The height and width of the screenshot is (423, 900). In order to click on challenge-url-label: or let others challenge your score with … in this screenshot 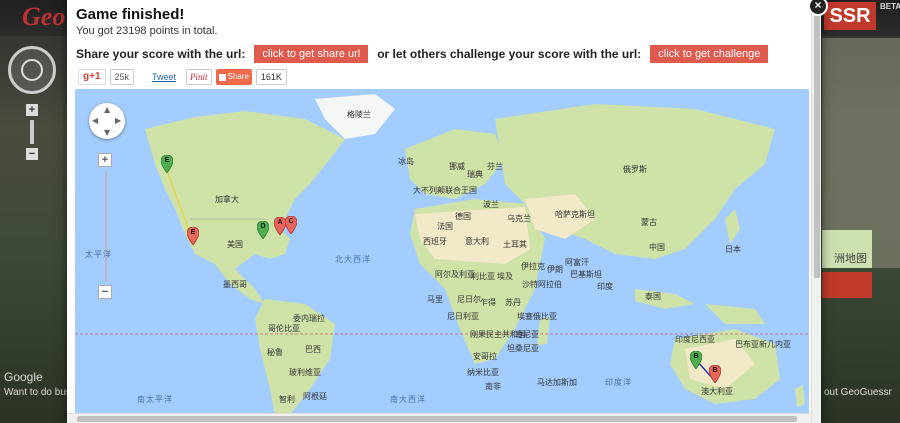, I will do `click(509, 54)`.